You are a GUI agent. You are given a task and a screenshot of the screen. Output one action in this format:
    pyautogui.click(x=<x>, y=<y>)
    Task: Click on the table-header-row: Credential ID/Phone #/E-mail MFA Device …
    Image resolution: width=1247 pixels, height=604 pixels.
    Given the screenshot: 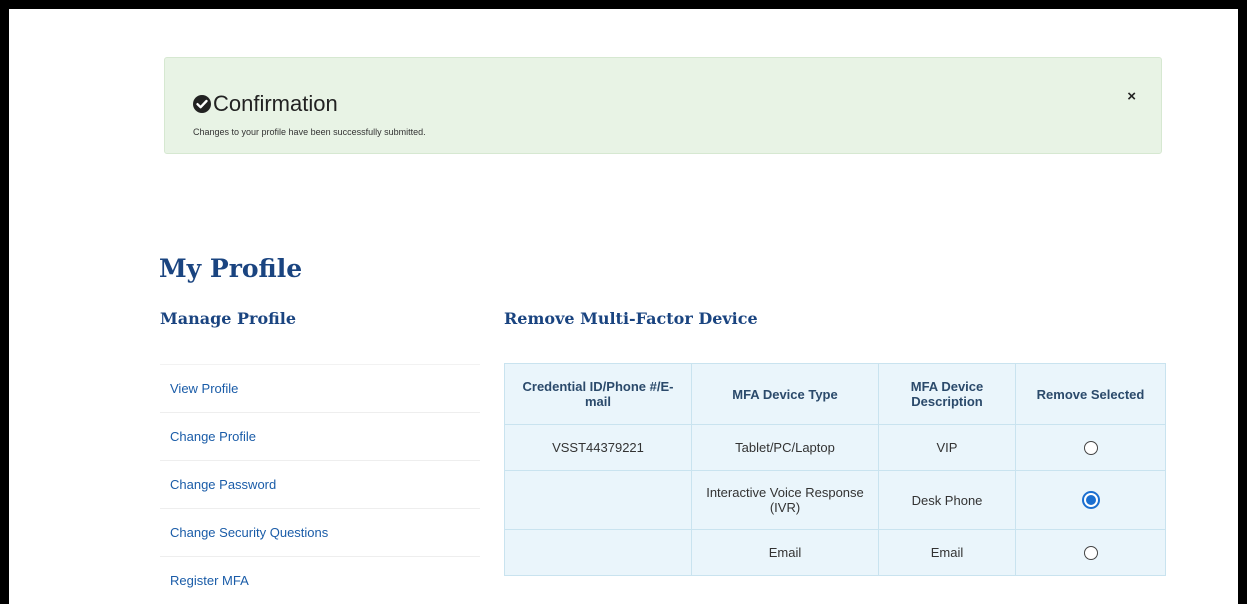 What is the action you would take?
    pyautogui.click(x=835, y=394)
    